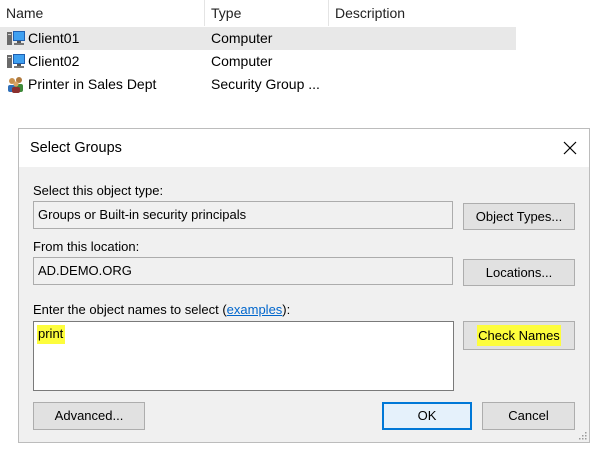 Image resolution: width=602 pixels, height=455 pixels. I want to click on cancel-button: Cancel, so click(528, 416).